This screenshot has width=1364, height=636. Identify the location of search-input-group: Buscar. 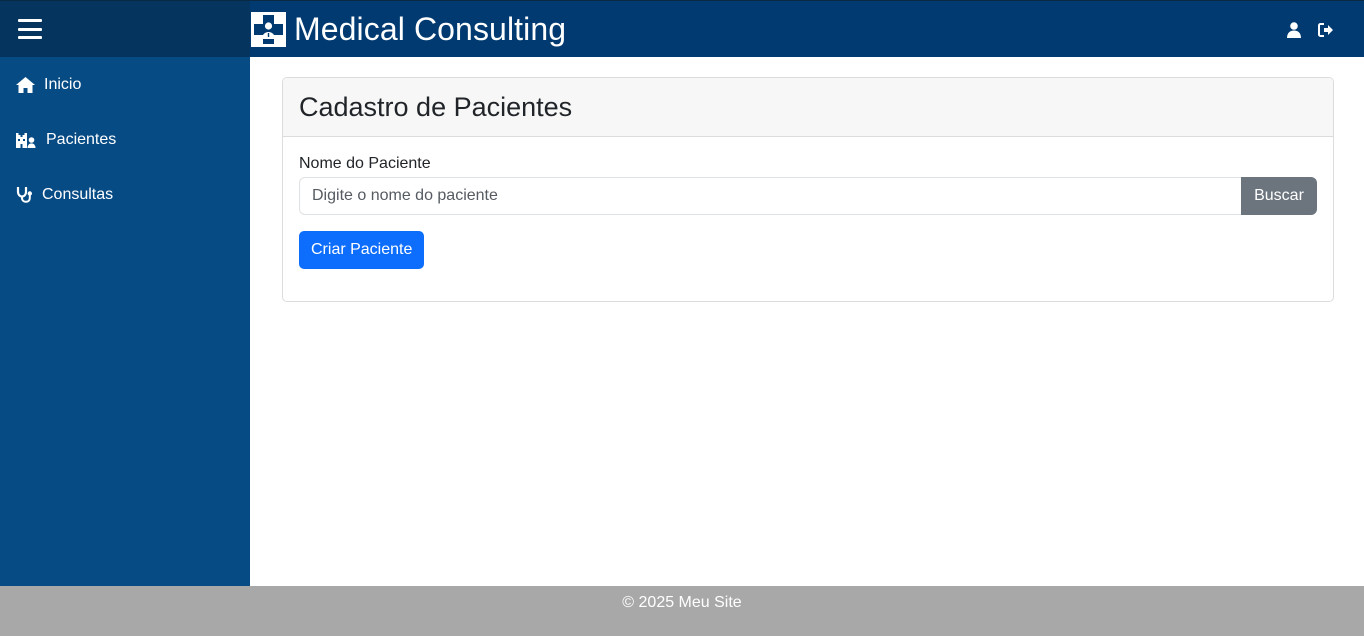
(808, 196).